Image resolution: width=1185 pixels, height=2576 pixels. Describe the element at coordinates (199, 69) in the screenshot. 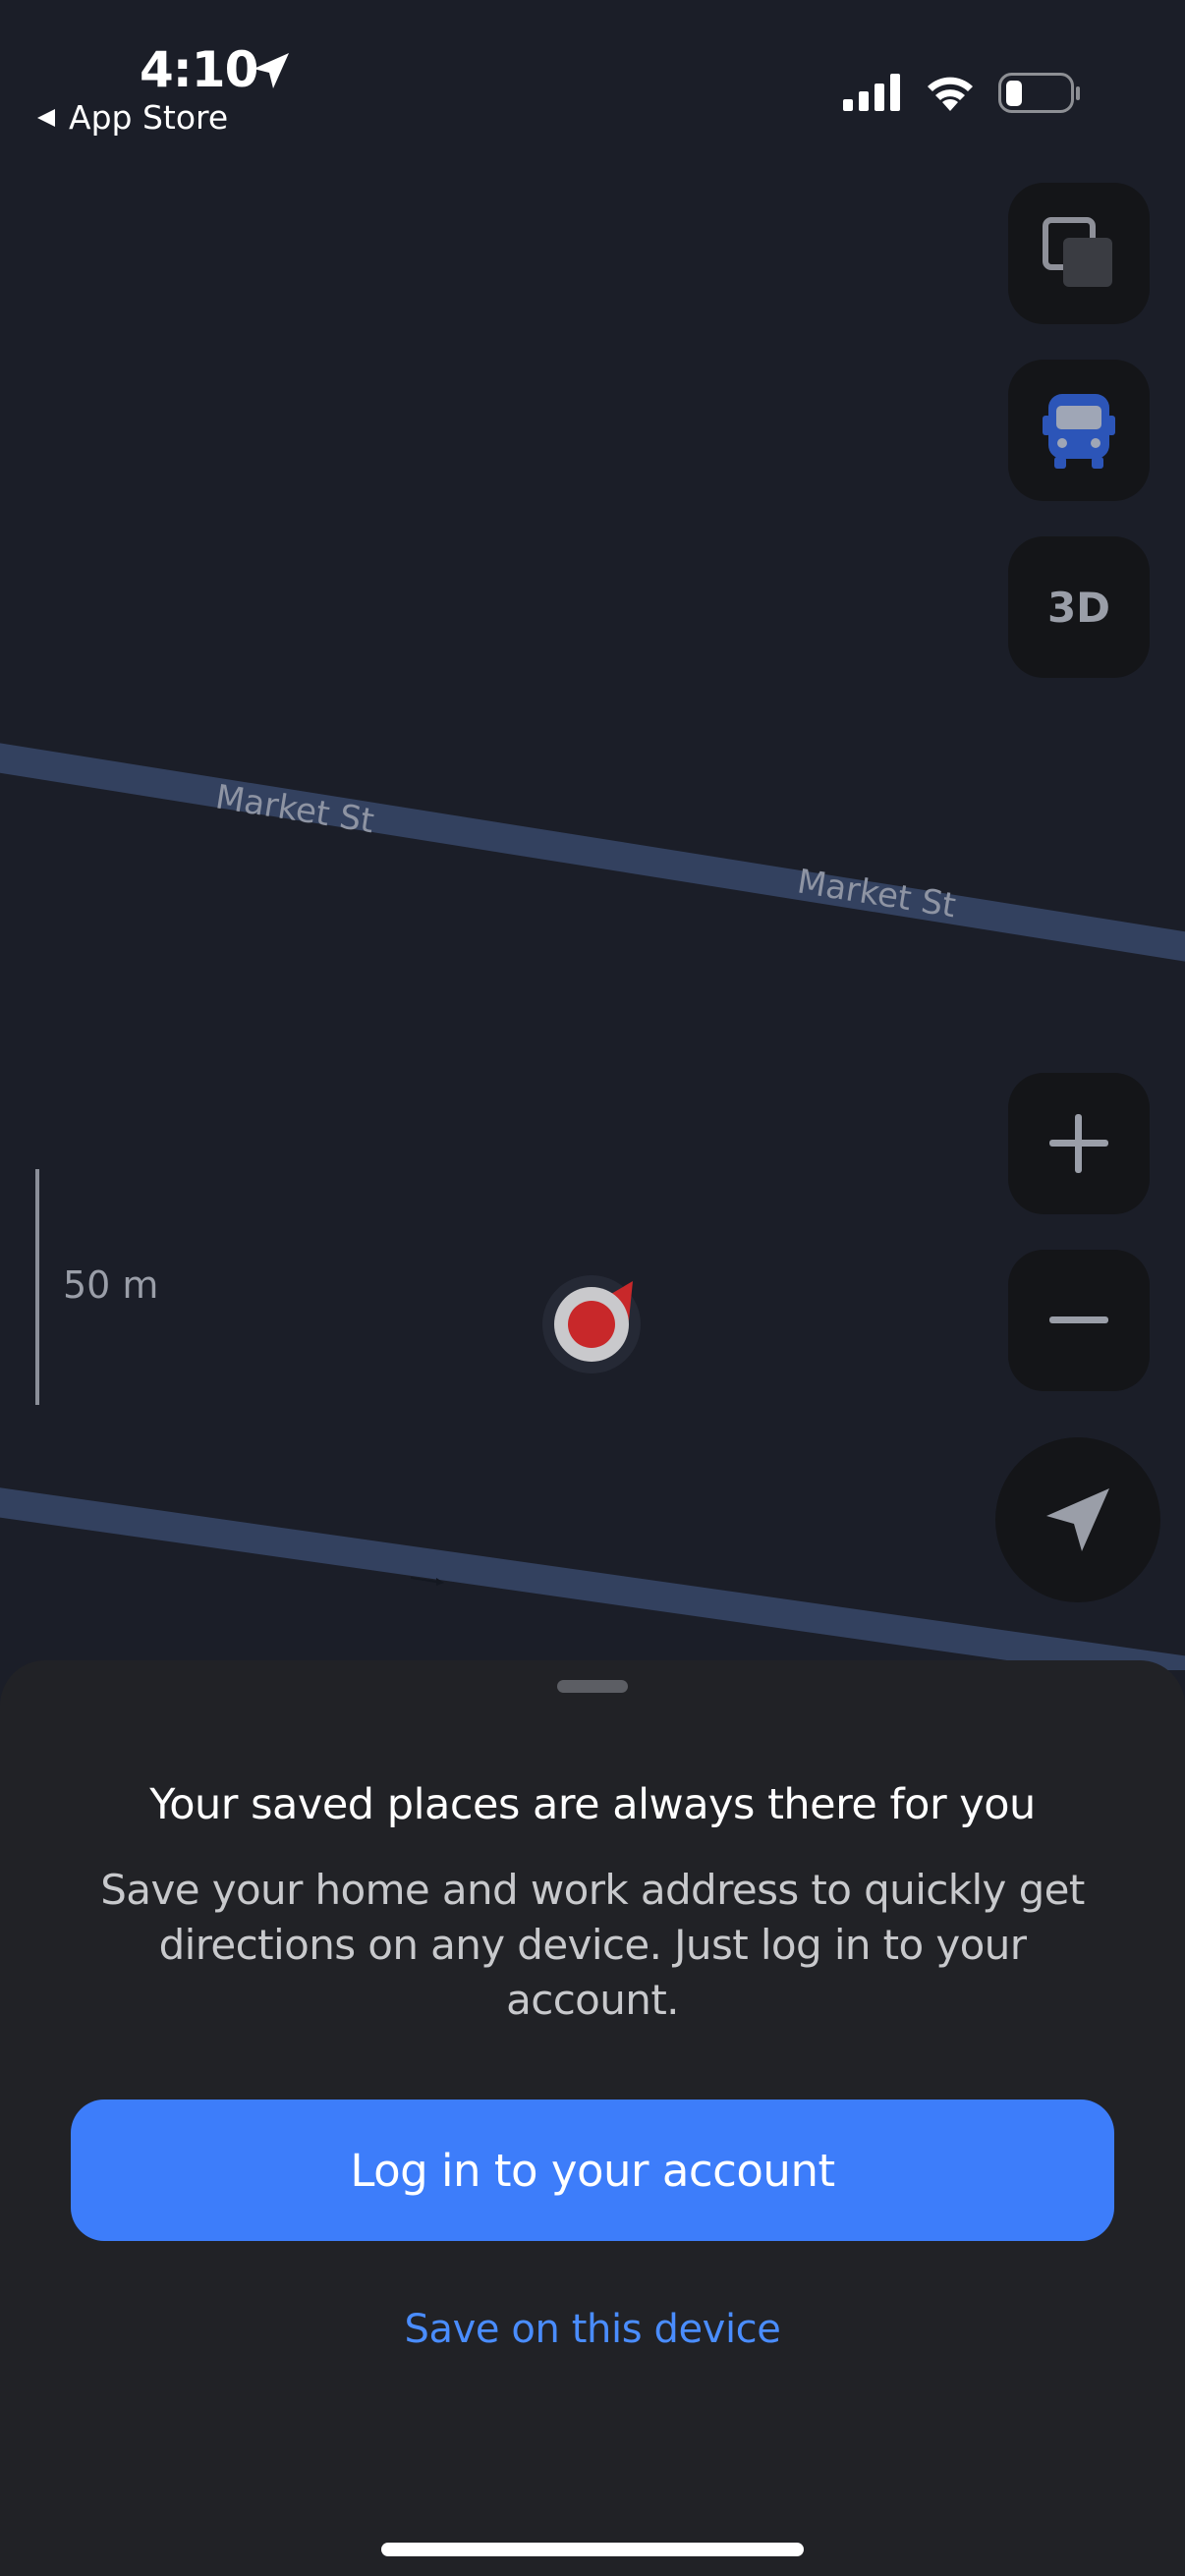

I see `status-time: 4:10` at that location.